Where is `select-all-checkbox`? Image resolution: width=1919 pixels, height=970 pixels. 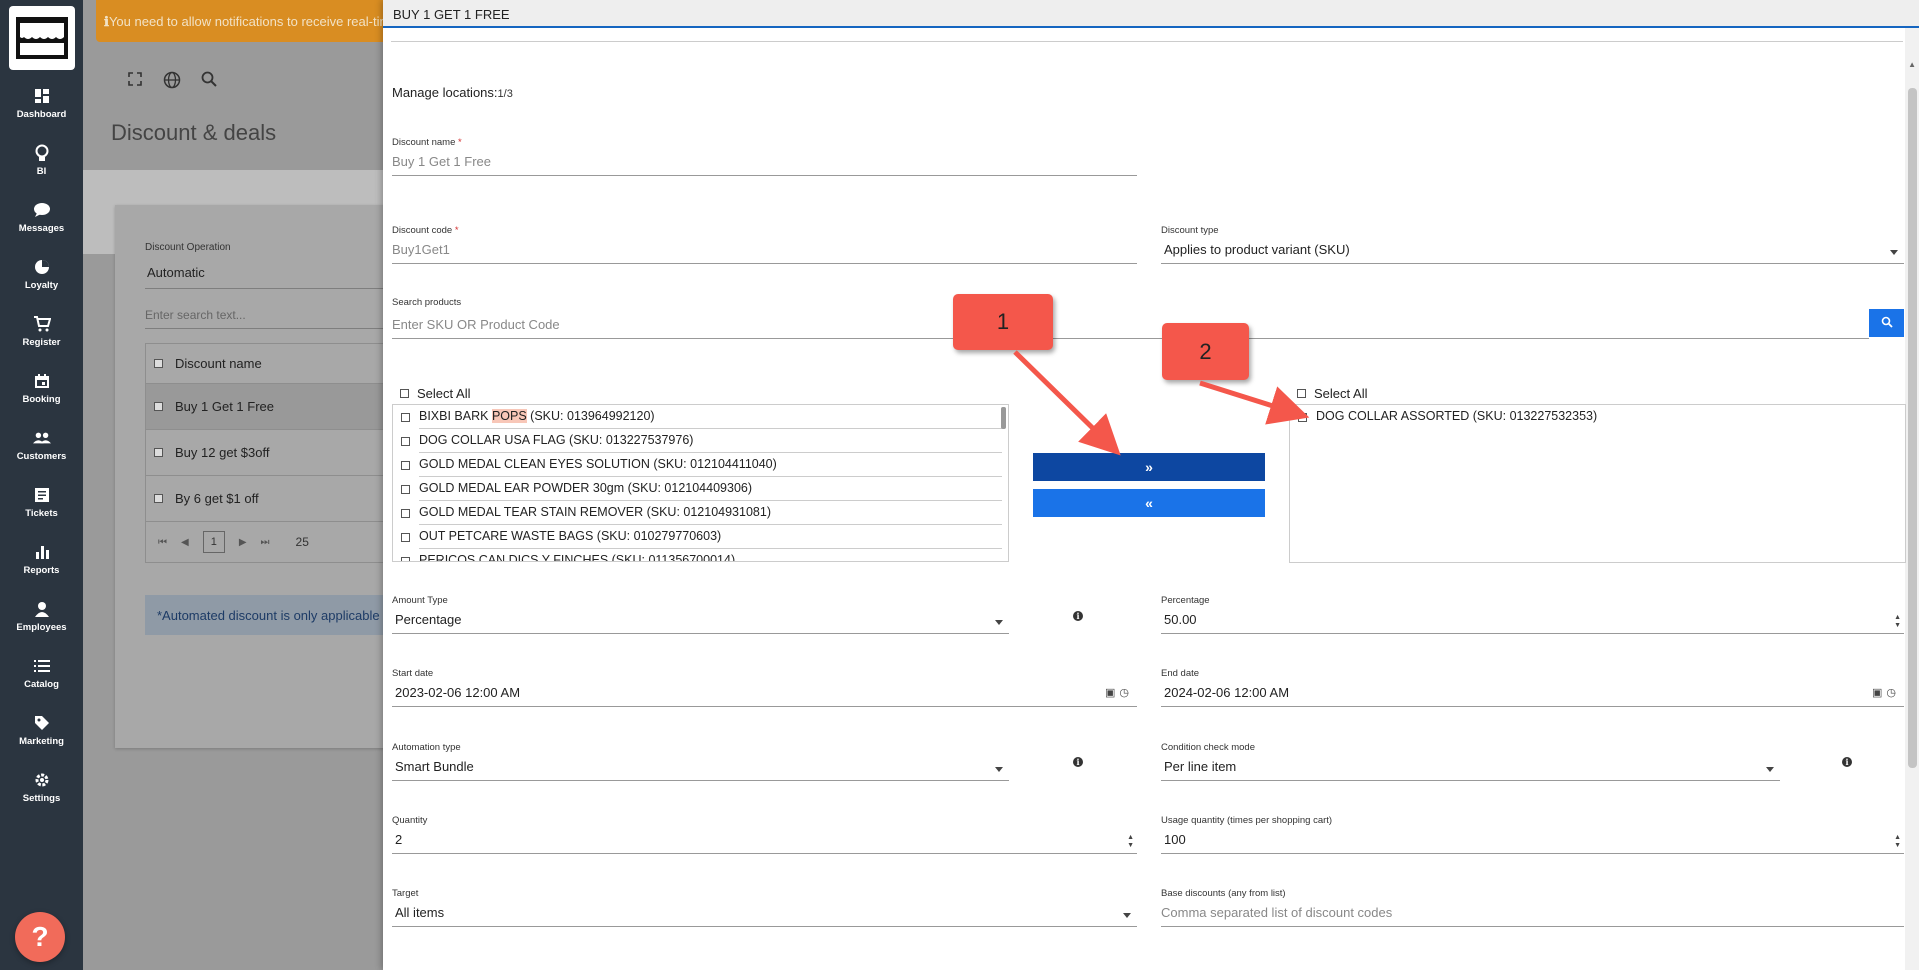
select-all-checkbox is located at coordinates (158, 363).